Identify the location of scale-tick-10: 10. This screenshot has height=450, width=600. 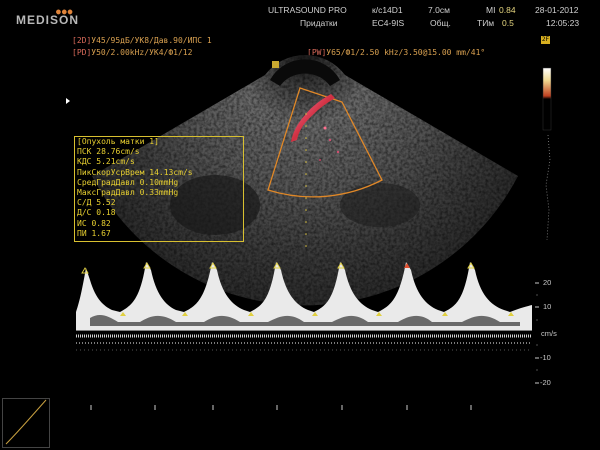
(547, 306).